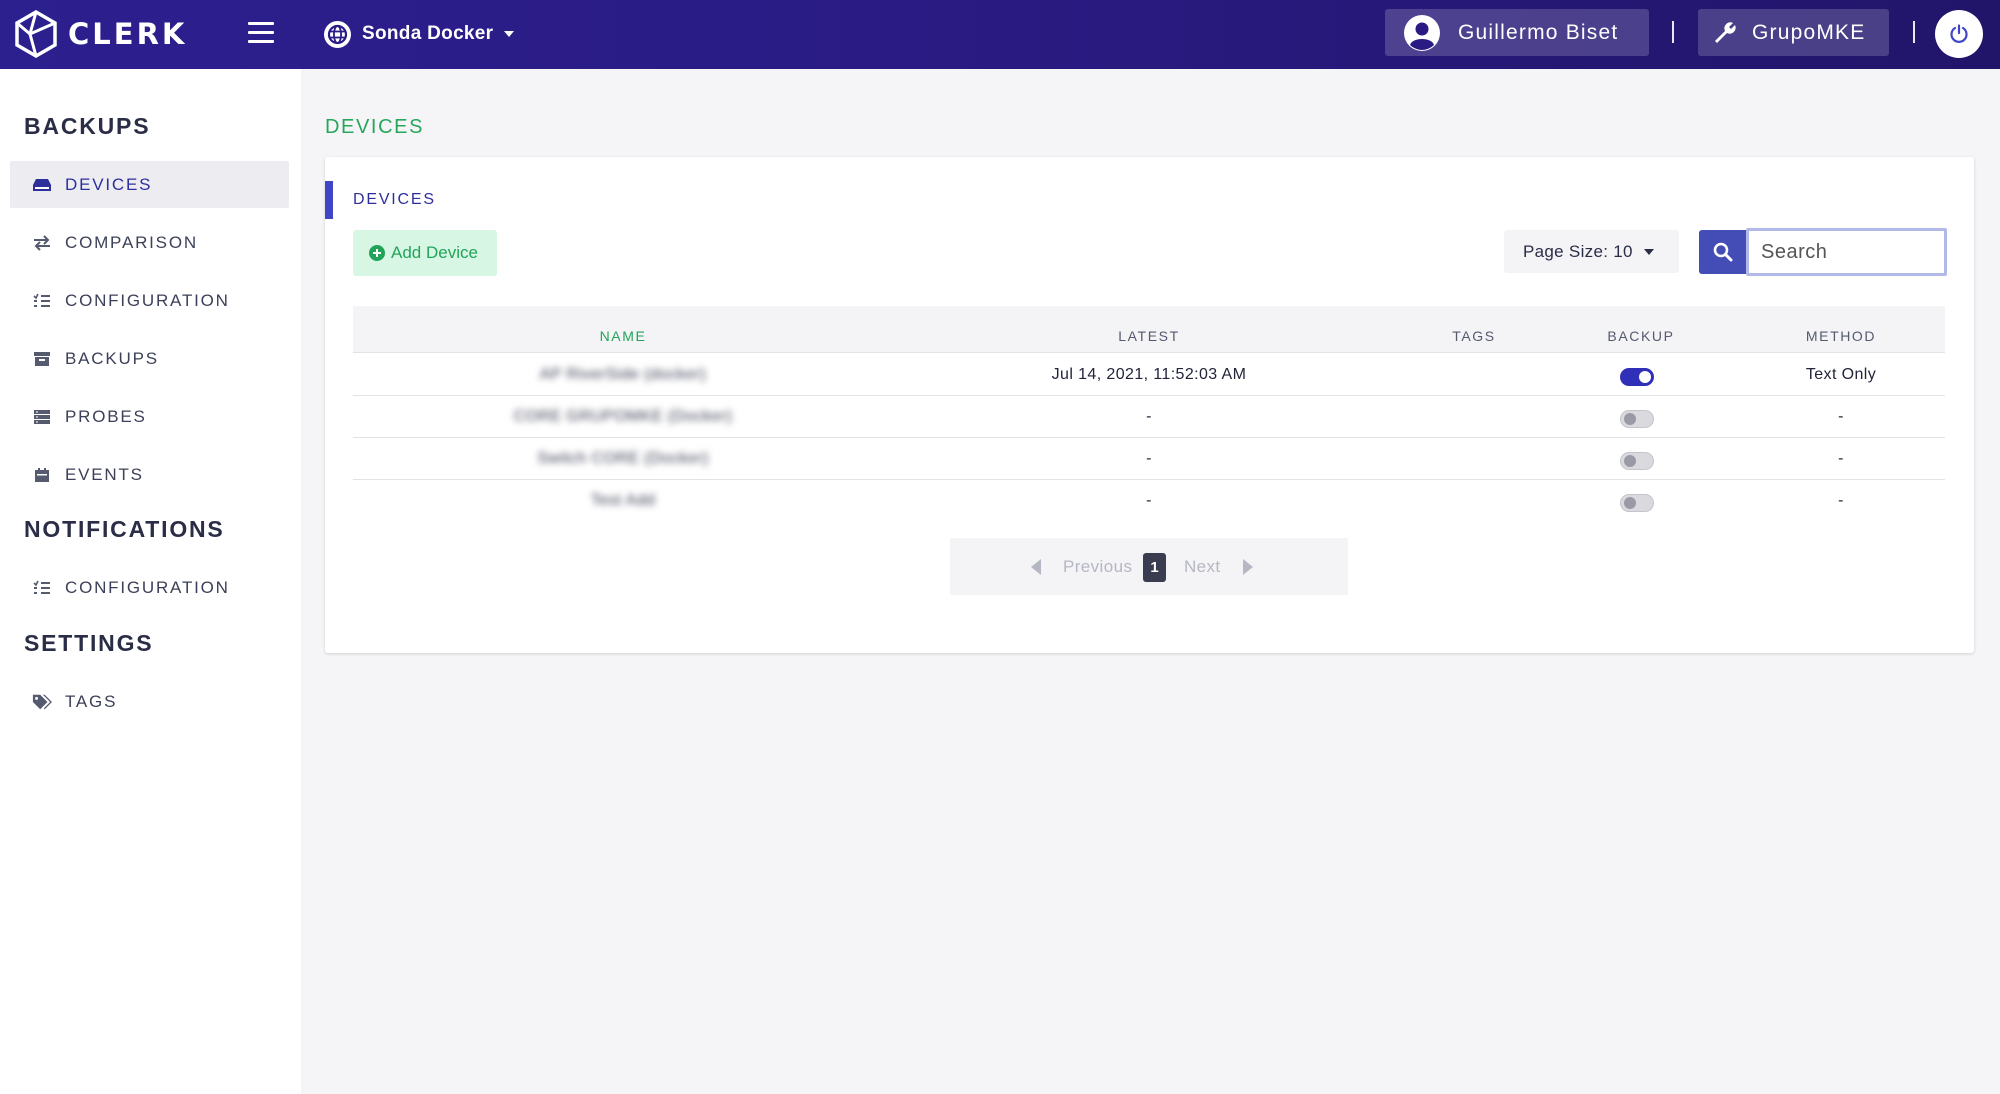 Image resolution: width=2000 pixels, height=1094 pixels. Describe the element at coordinates (1841, 374) in the screenshot. I see `backup-method: Text Only` at that location.